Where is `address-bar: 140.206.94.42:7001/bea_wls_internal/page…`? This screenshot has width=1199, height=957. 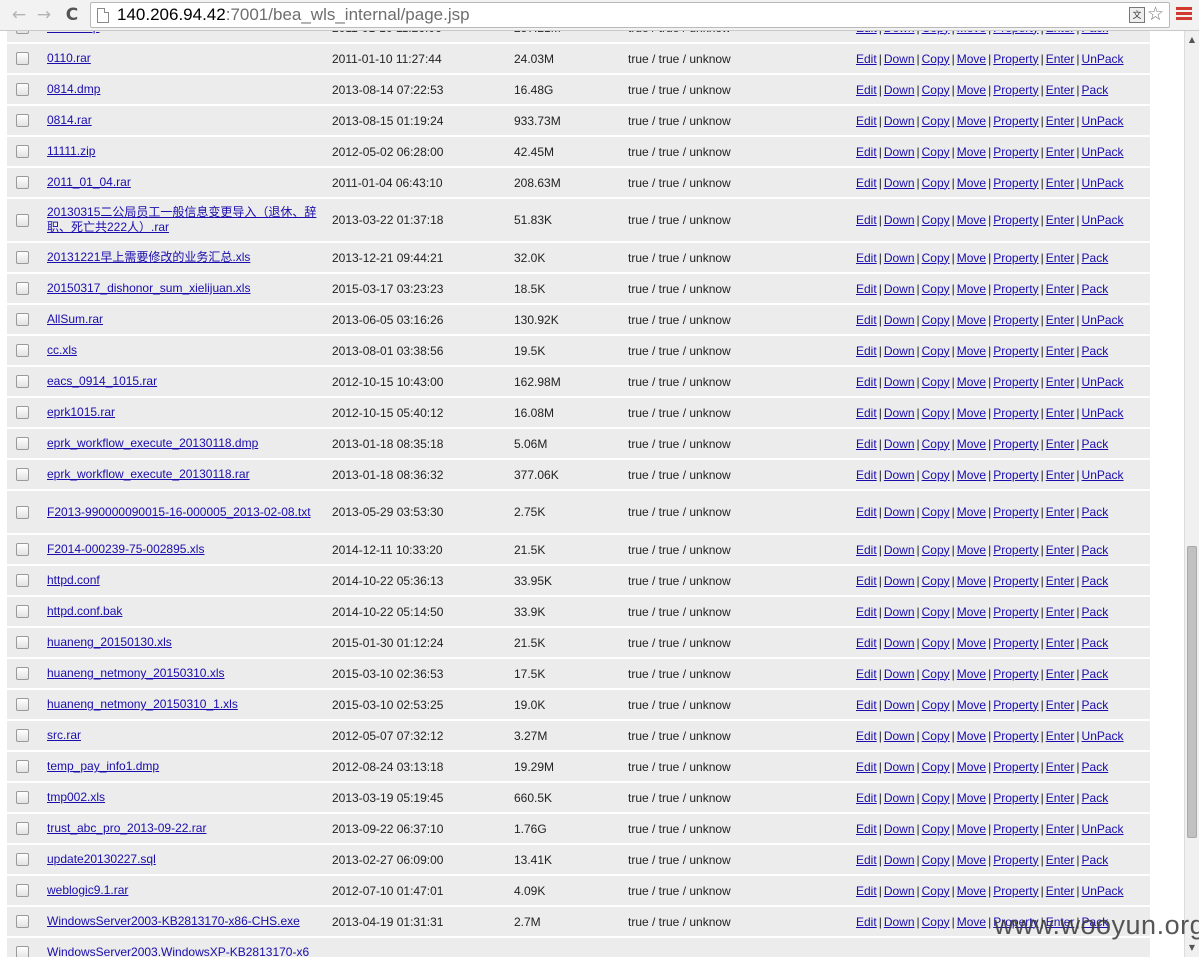
address-bar: 140.206.94.42:7001/bea_wls_internal/page… is located at coordinates (630, 15).